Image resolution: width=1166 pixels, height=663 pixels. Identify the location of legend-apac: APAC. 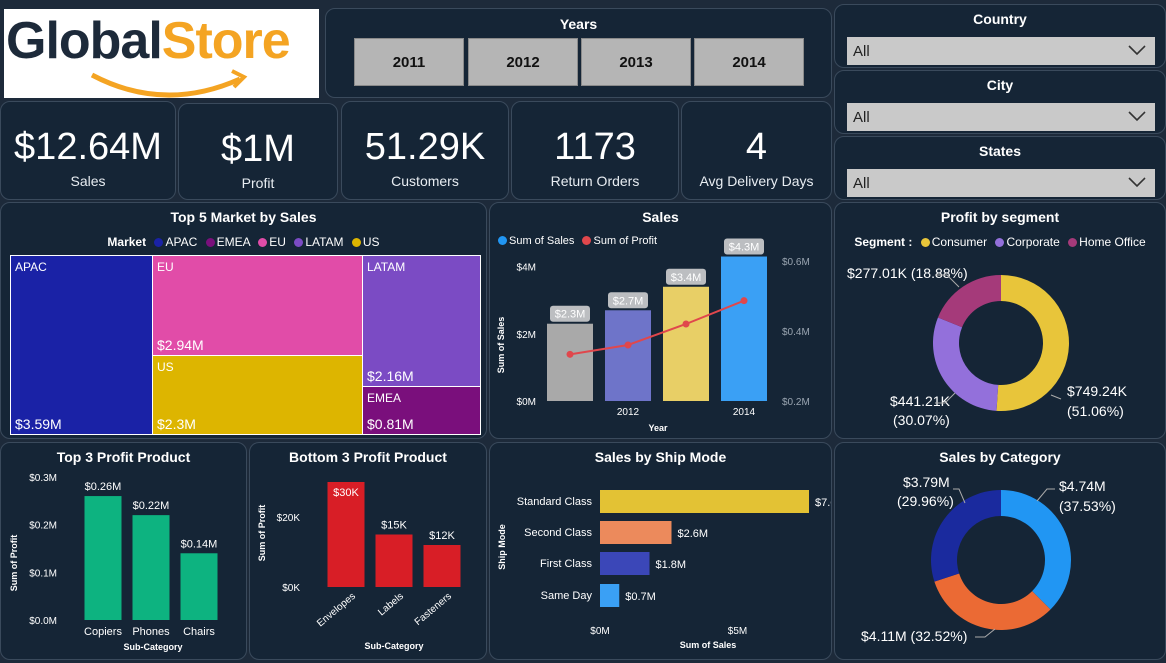
(181, 242).